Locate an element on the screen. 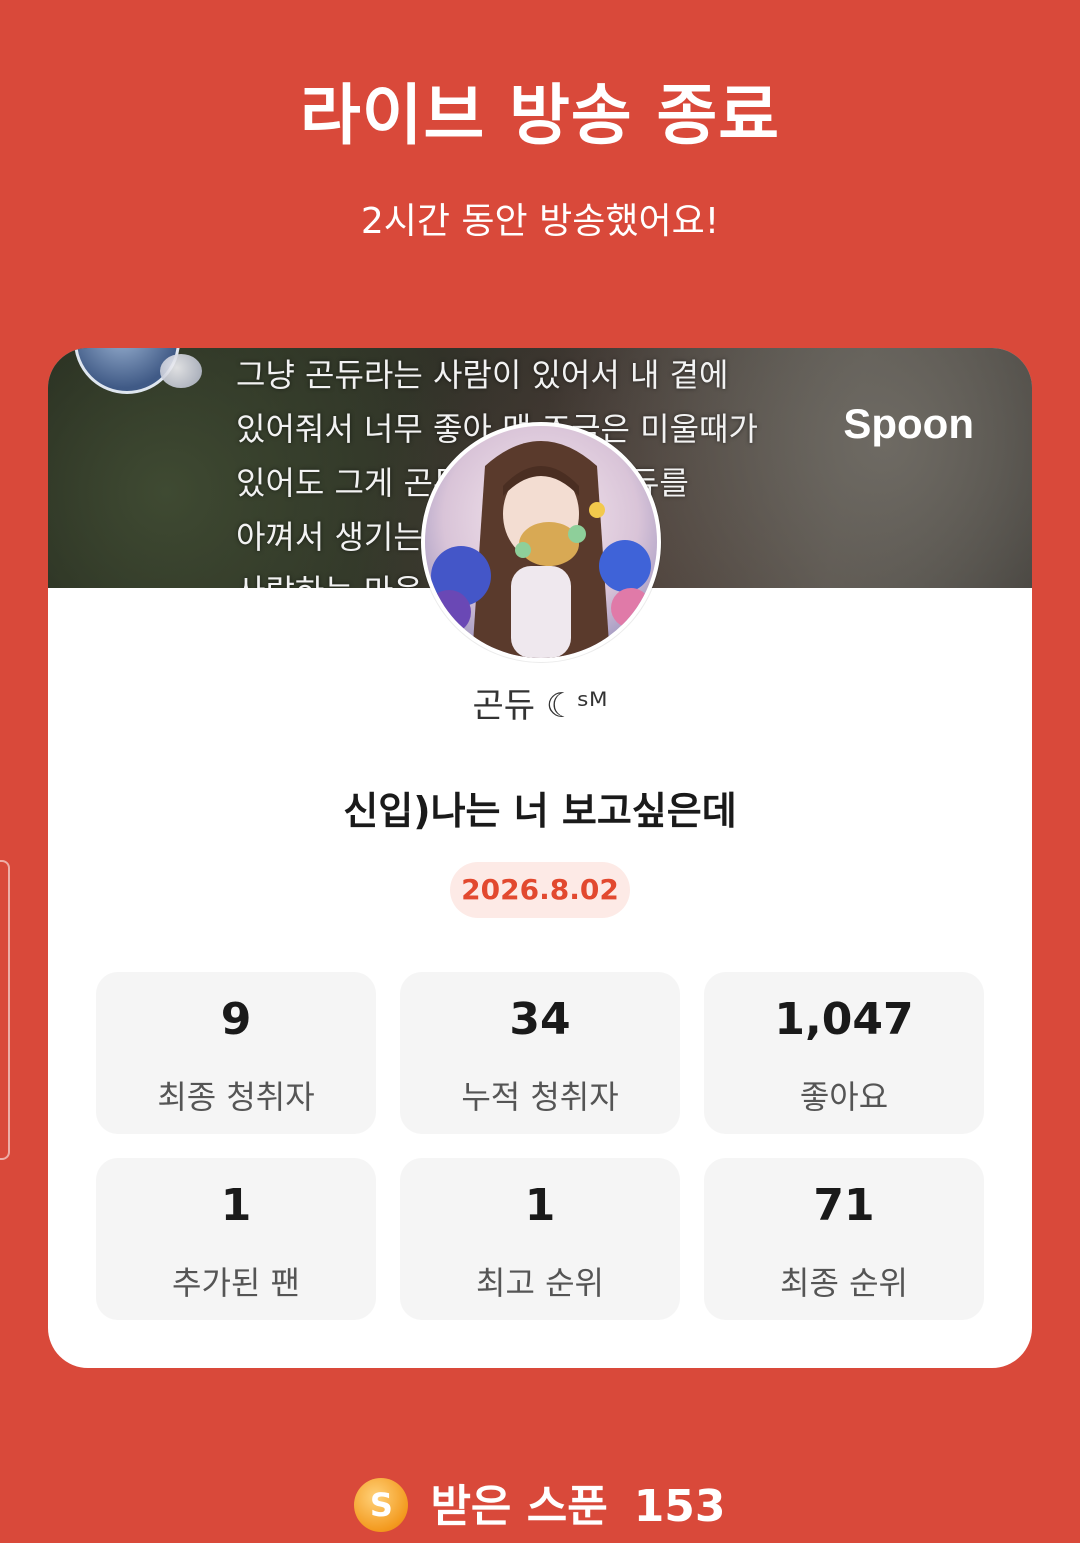 Image resolution: width=1080 pixels, height=1543 pixels. stat-value: 34 is located at coordinates (540, 1019).